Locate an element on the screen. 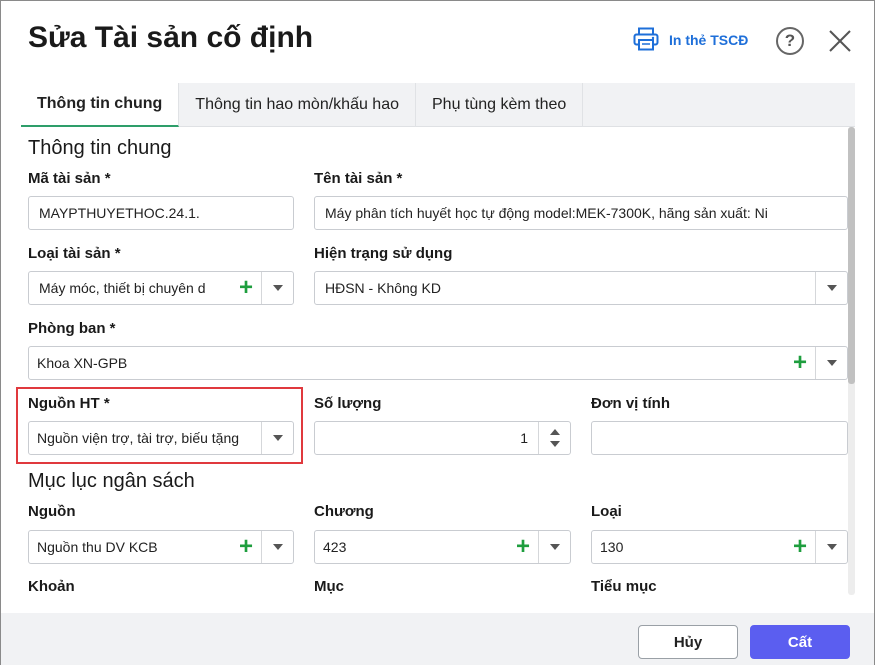  general-section-title: Thông tin chung is located at coordinates (100, 148).